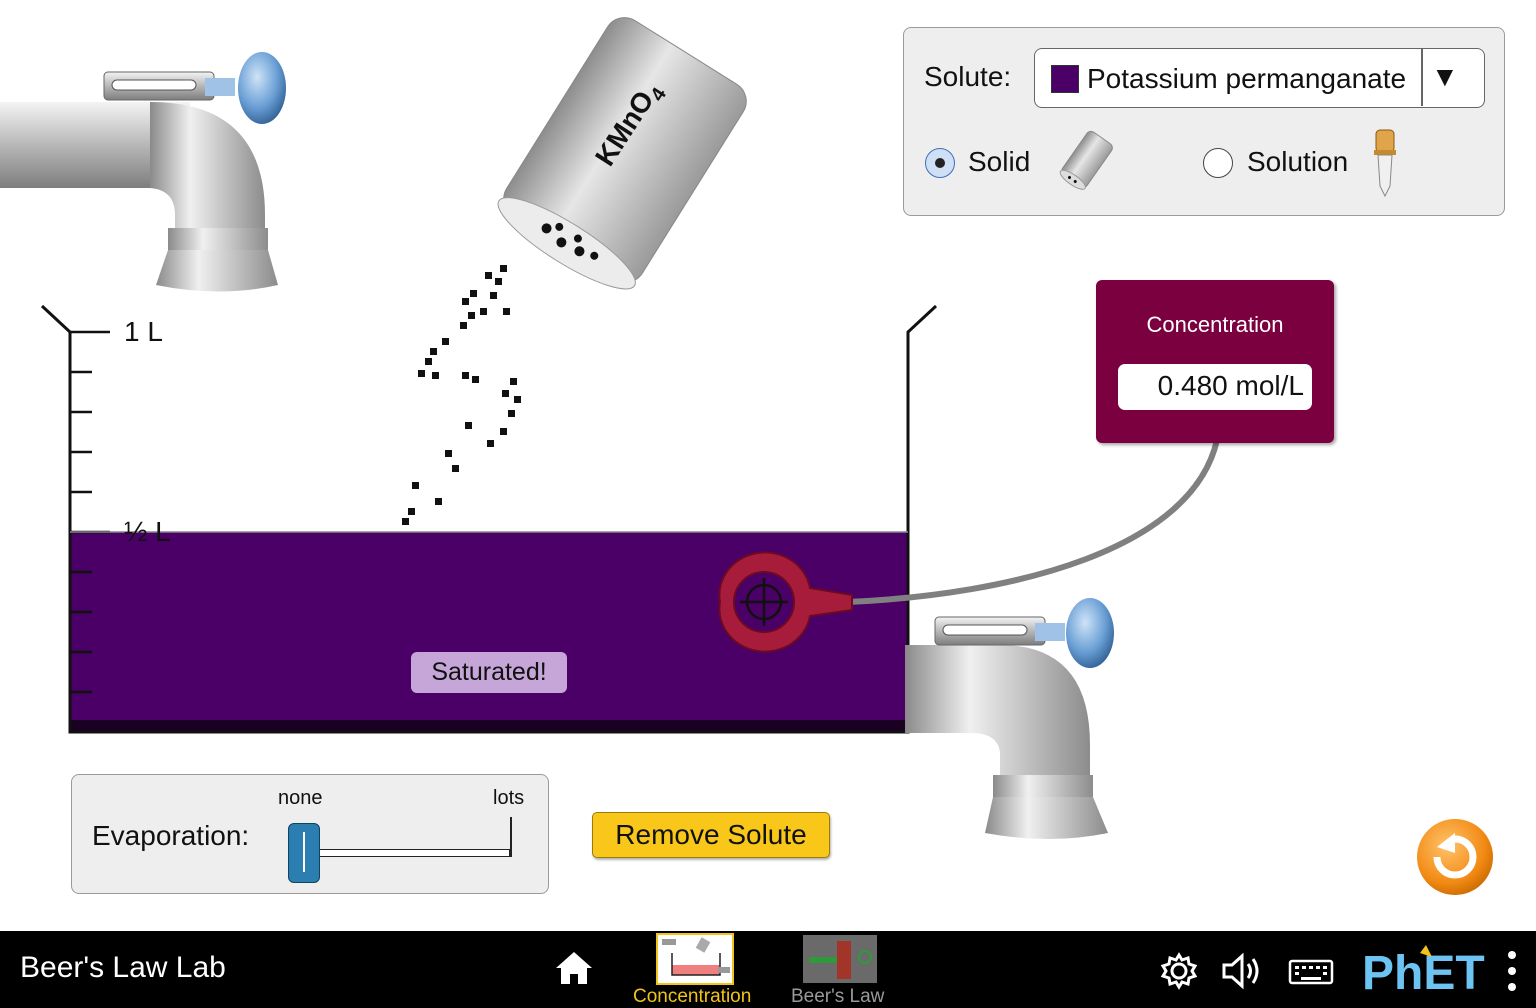 This screenshot has height=1008, width=1536. Describe the element at coordinates (968, 76) in the screenshot. I see `solute-label: Solute:` at that location.